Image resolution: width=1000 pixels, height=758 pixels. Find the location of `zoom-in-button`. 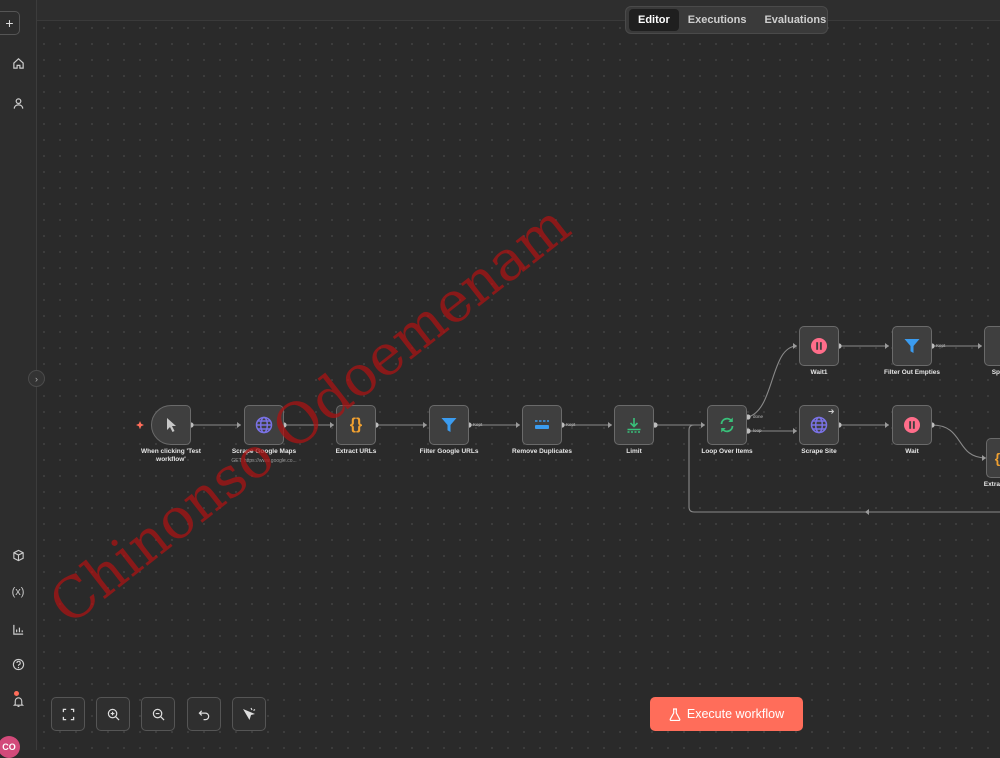

zoom-in-button is located at coordinates (113, 714).